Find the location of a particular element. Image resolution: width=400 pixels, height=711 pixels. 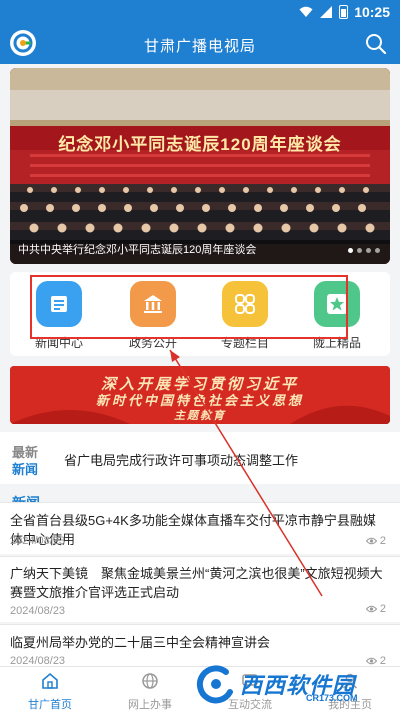

banner-headline: 纪念邓小平同志诞辰120周年座谈会 is located at coordinates (200, 144).